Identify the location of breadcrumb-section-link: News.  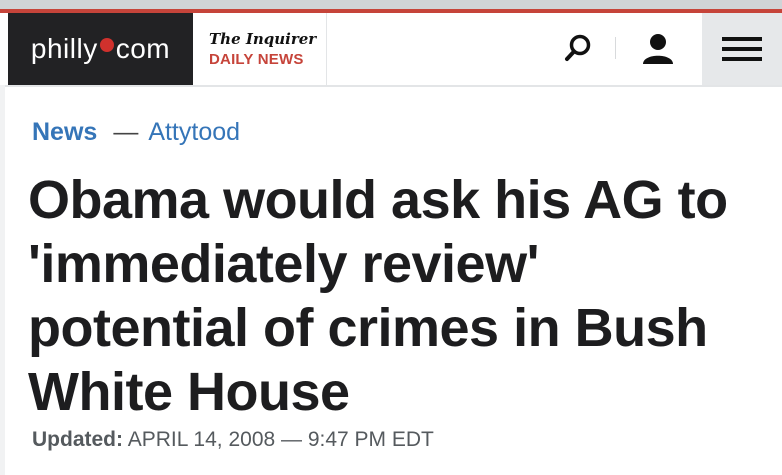
(64, 132).